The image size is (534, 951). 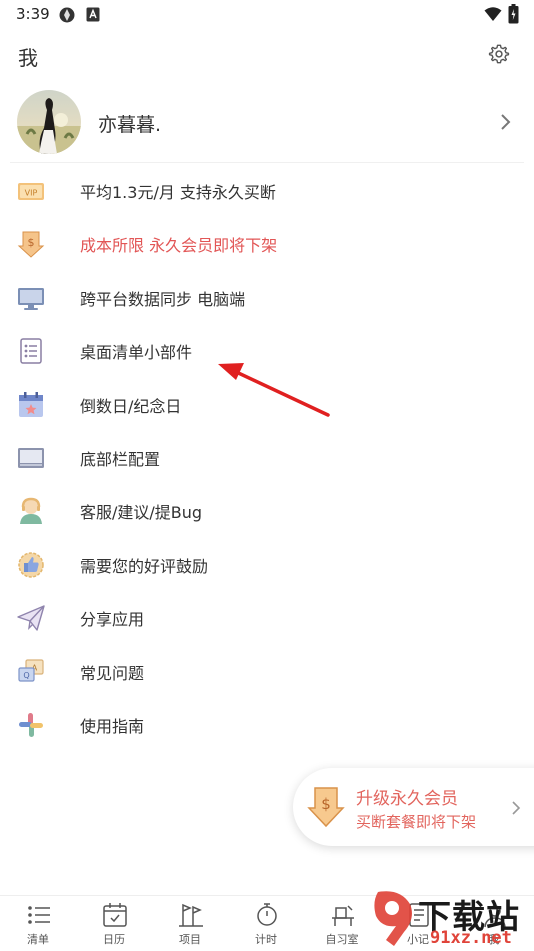 What do you see at coordinates (115, 915) in the screenshot?
I see `calendar-tab-icon` at bounding box center [115, 915].